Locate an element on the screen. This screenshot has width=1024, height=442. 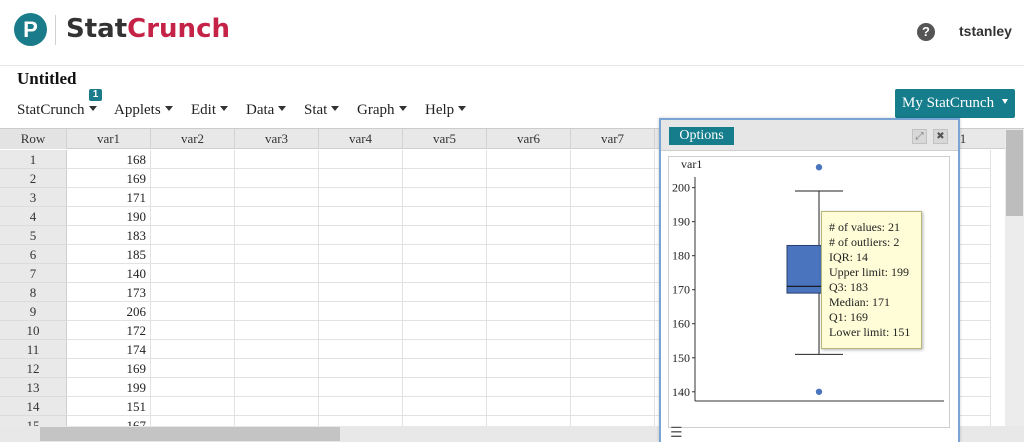
pearson-logo: P is located at coordinates (30, 29).